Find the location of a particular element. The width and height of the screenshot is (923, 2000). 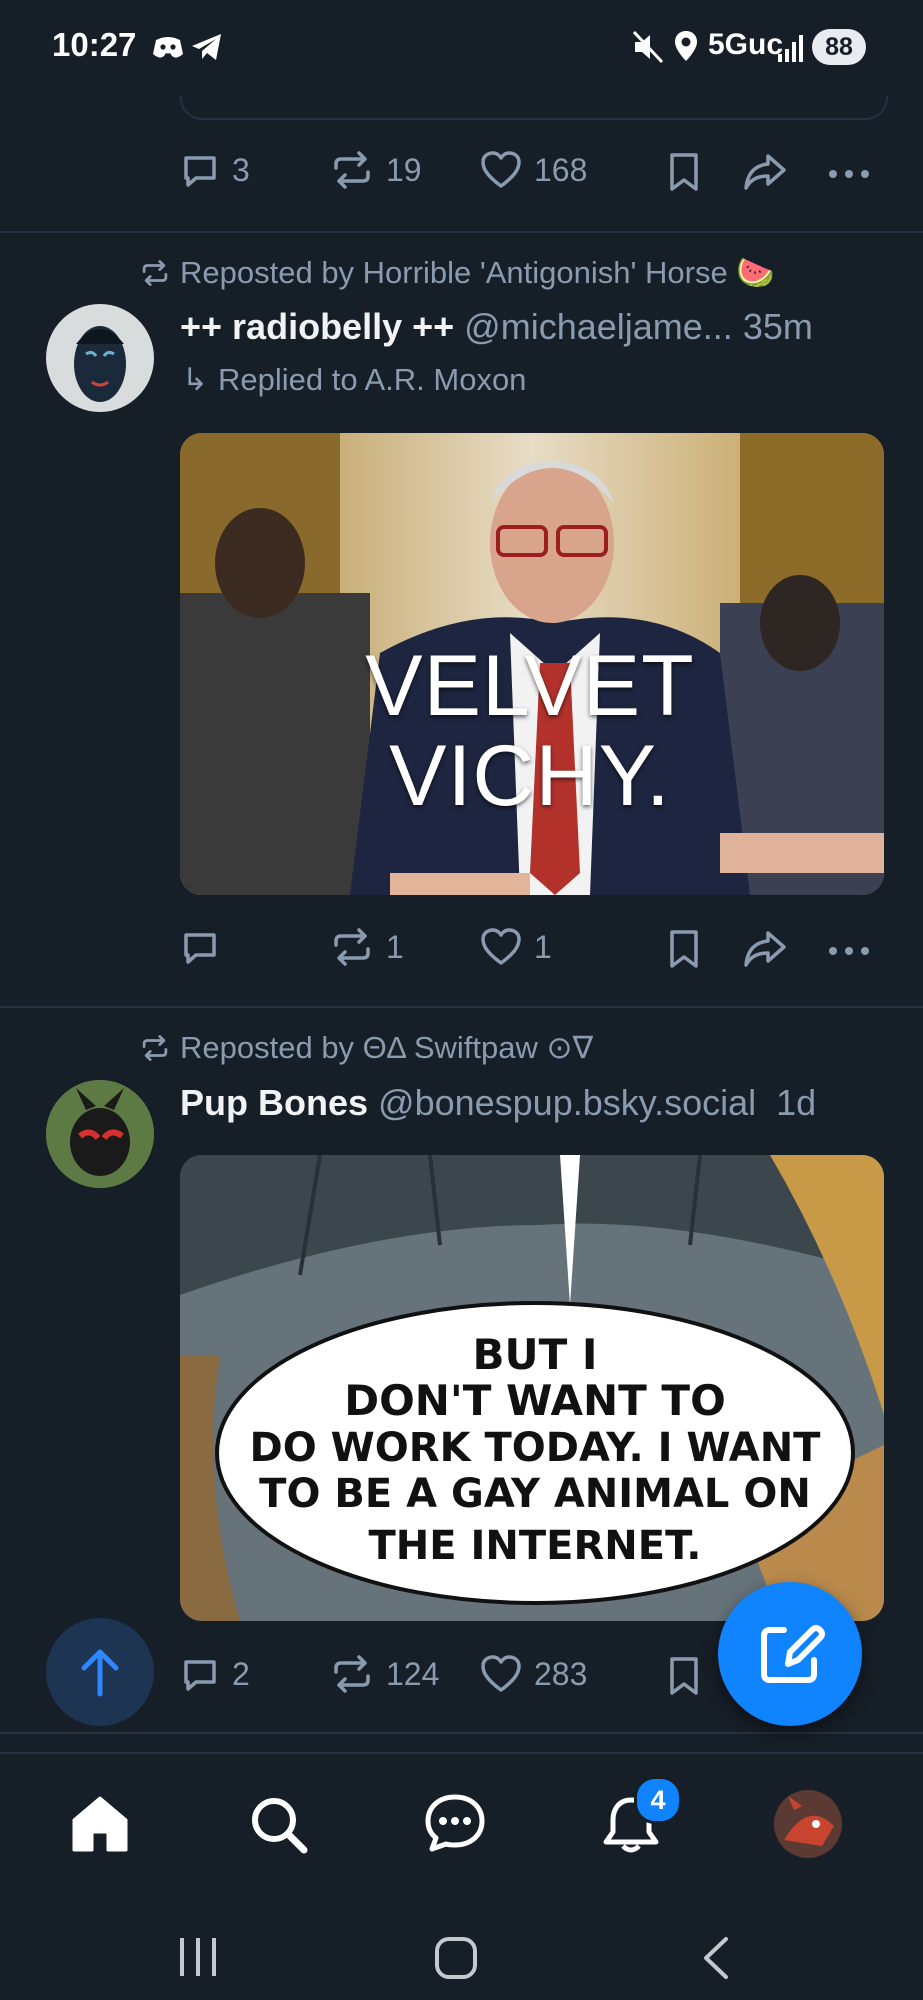

timestamp: 35m is located at coordinates (778, 326).